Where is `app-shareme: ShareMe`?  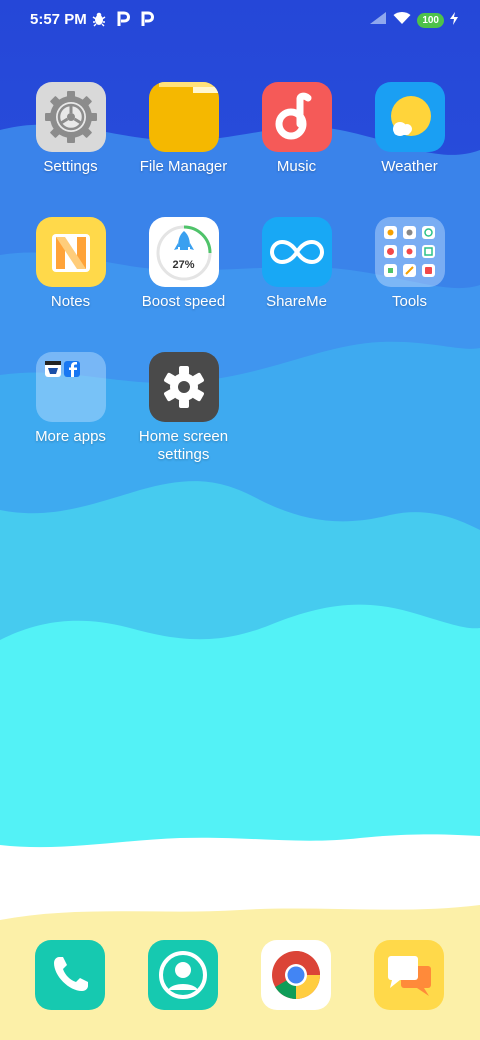
app-shareme: ShareMe is located at coordinates (296, 264).